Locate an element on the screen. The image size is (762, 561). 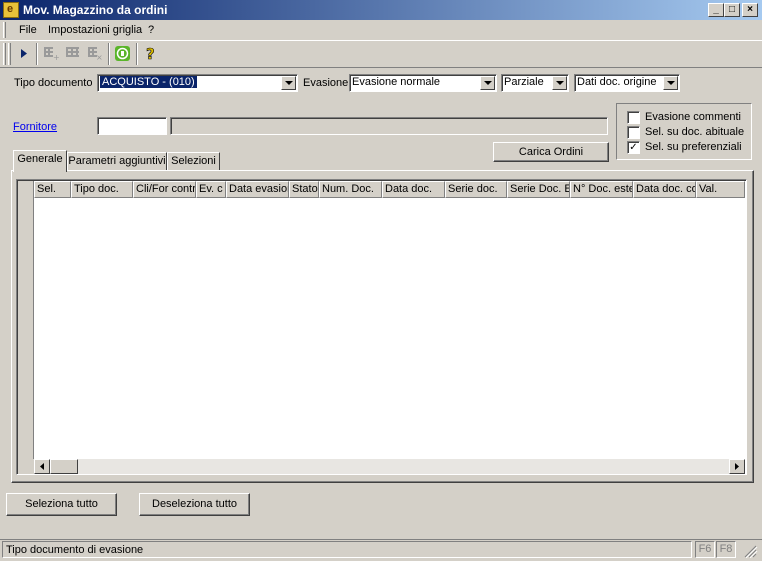
fornitore-name-field is located at coordinates (389, 126).